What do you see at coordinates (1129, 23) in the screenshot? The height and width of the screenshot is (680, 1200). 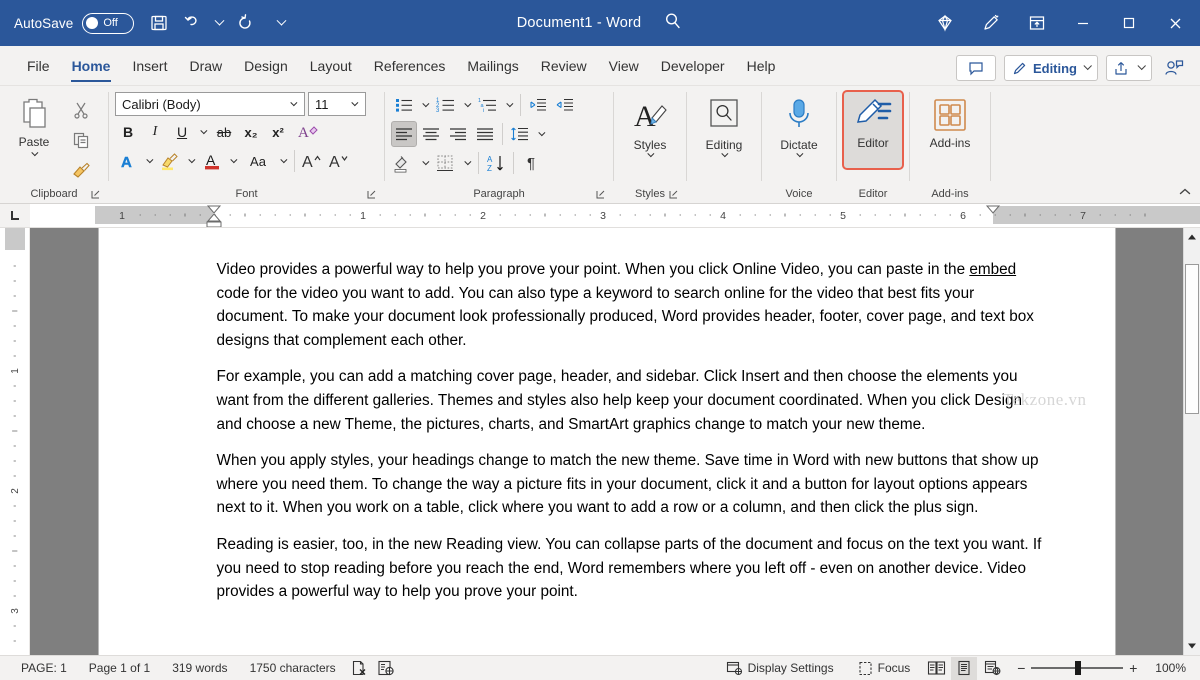 I see `maximize-button` at bounding box center [1129, 23].